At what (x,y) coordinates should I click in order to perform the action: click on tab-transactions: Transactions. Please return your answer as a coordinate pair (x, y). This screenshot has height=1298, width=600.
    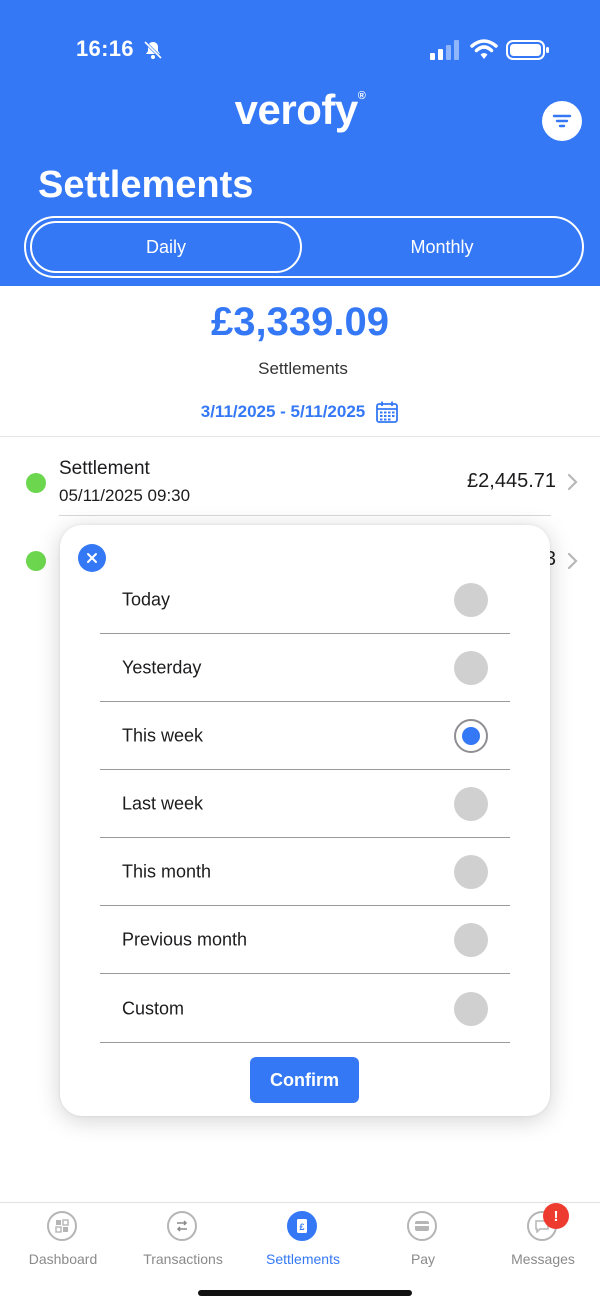
    Looking at the image, I should click on (183, 1243).